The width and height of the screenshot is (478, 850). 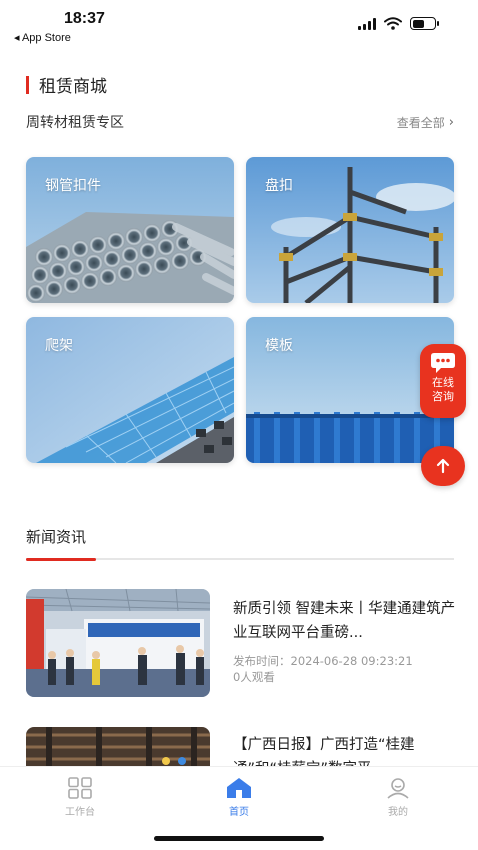 What do you see at coordinates (279, 186) in the screenshot?
I see `category-label: 盘扣` at bounding box center [279, 186].